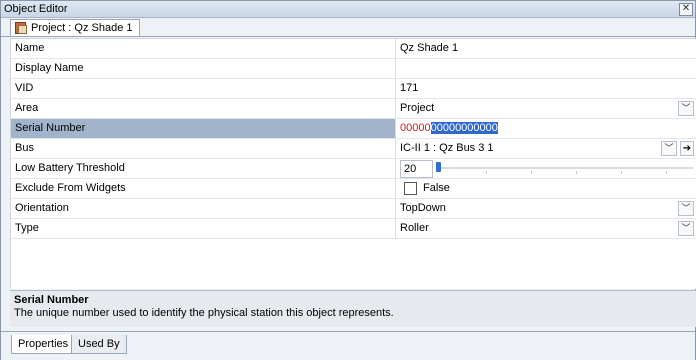  Describe the element at coordinates (203, 168) in the screenshot. I see `property-name: Low Battery Threshold` at that location.